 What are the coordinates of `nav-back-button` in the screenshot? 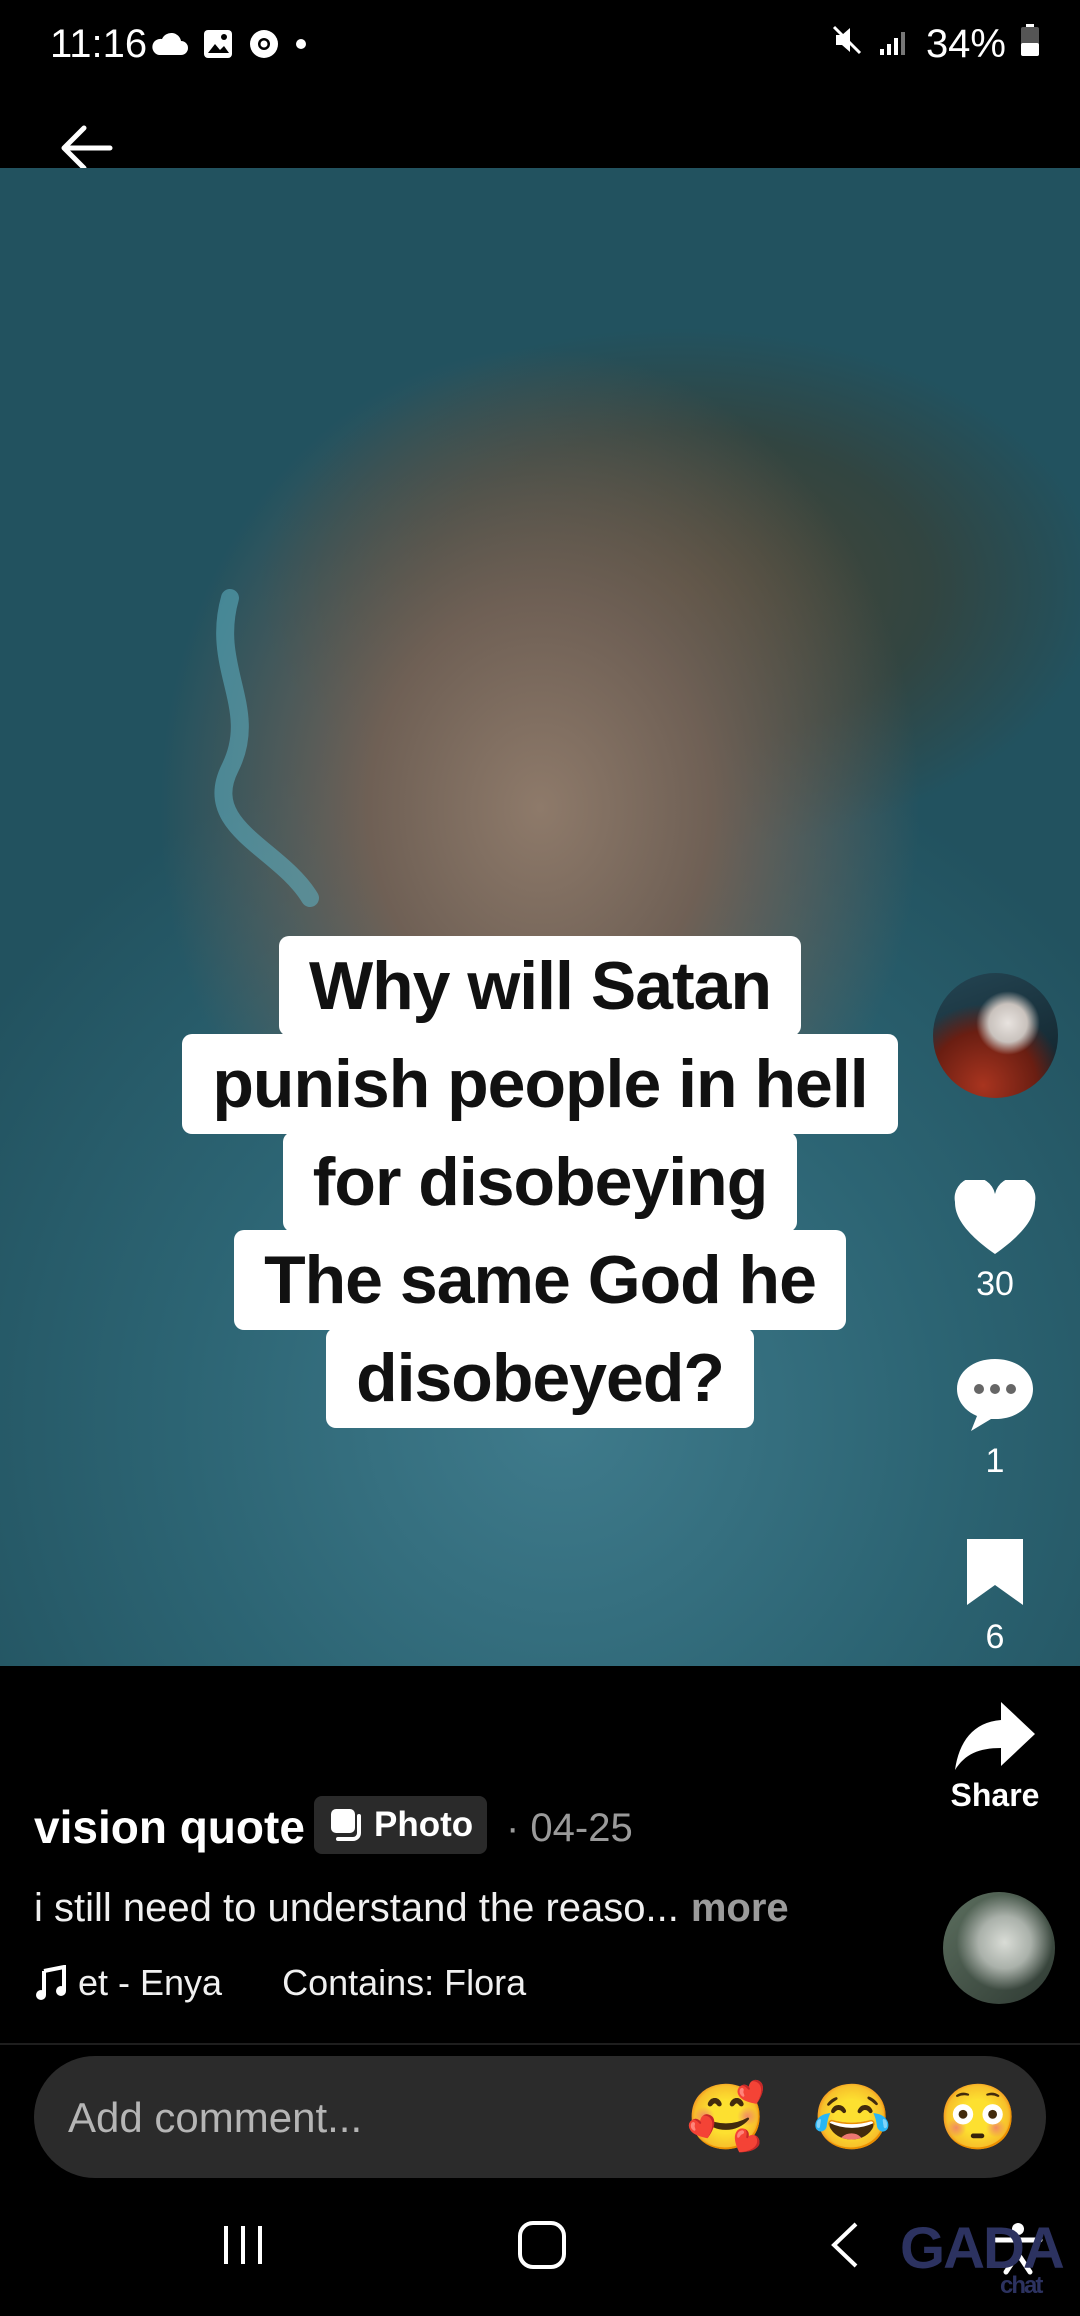 It's located at (846, 2247).